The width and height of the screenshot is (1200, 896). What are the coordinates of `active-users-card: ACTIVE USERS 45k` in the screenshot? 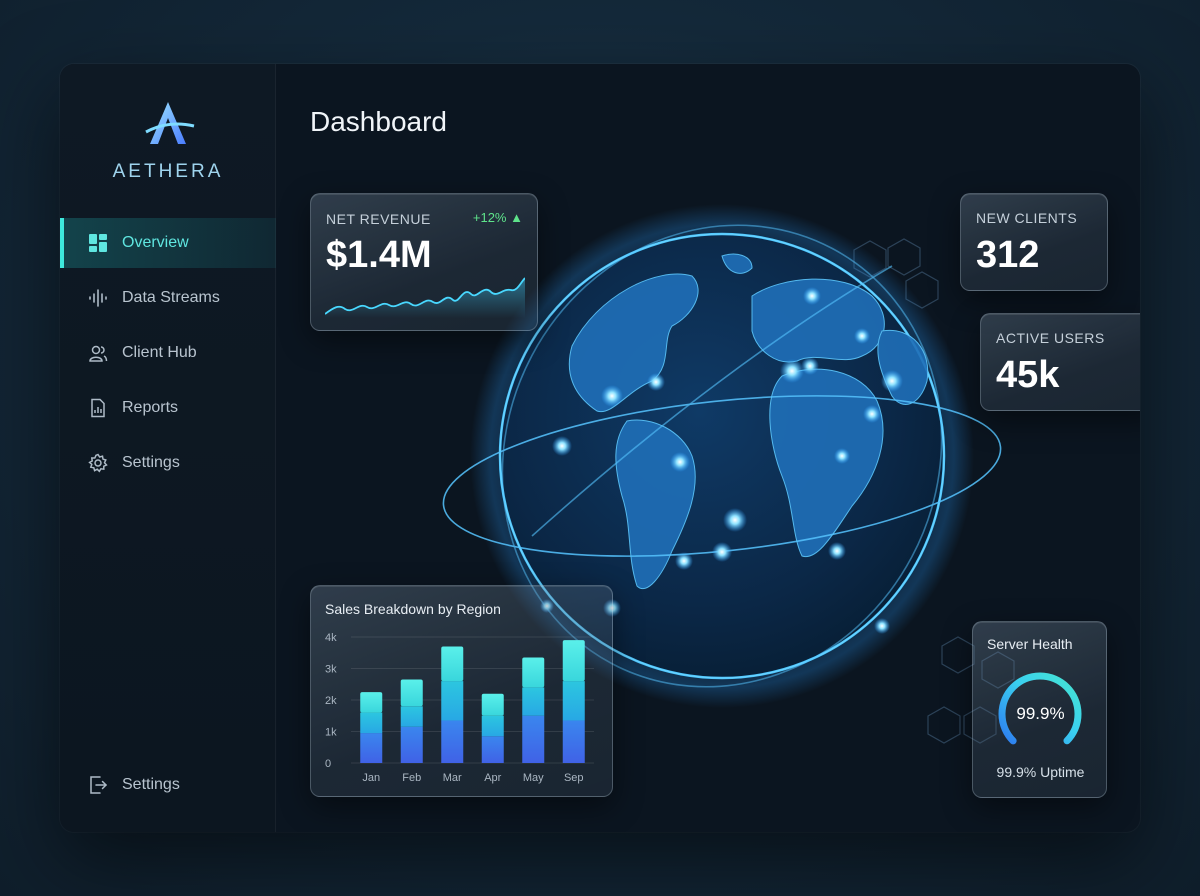 It's located at (1060, 362).